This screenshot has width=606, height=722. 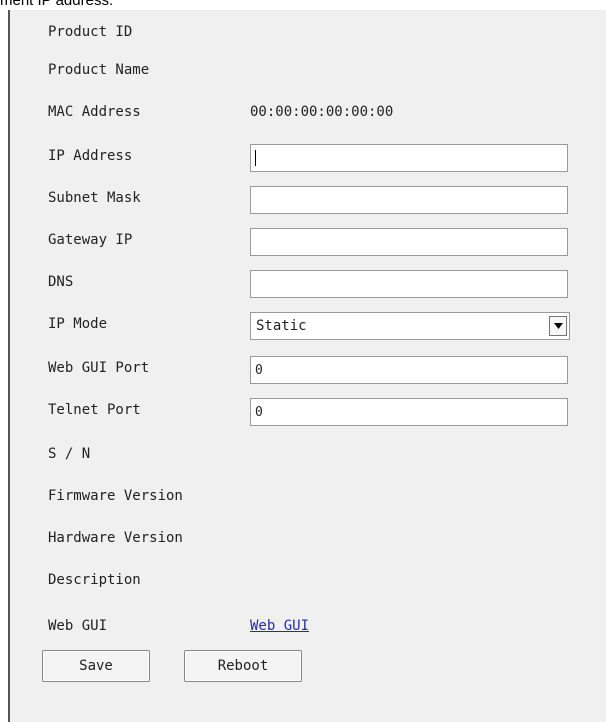 What do you see at coordinates (409, 158) in the screenshot?
I see `ip-address-input` at bounding box center [409, 158].